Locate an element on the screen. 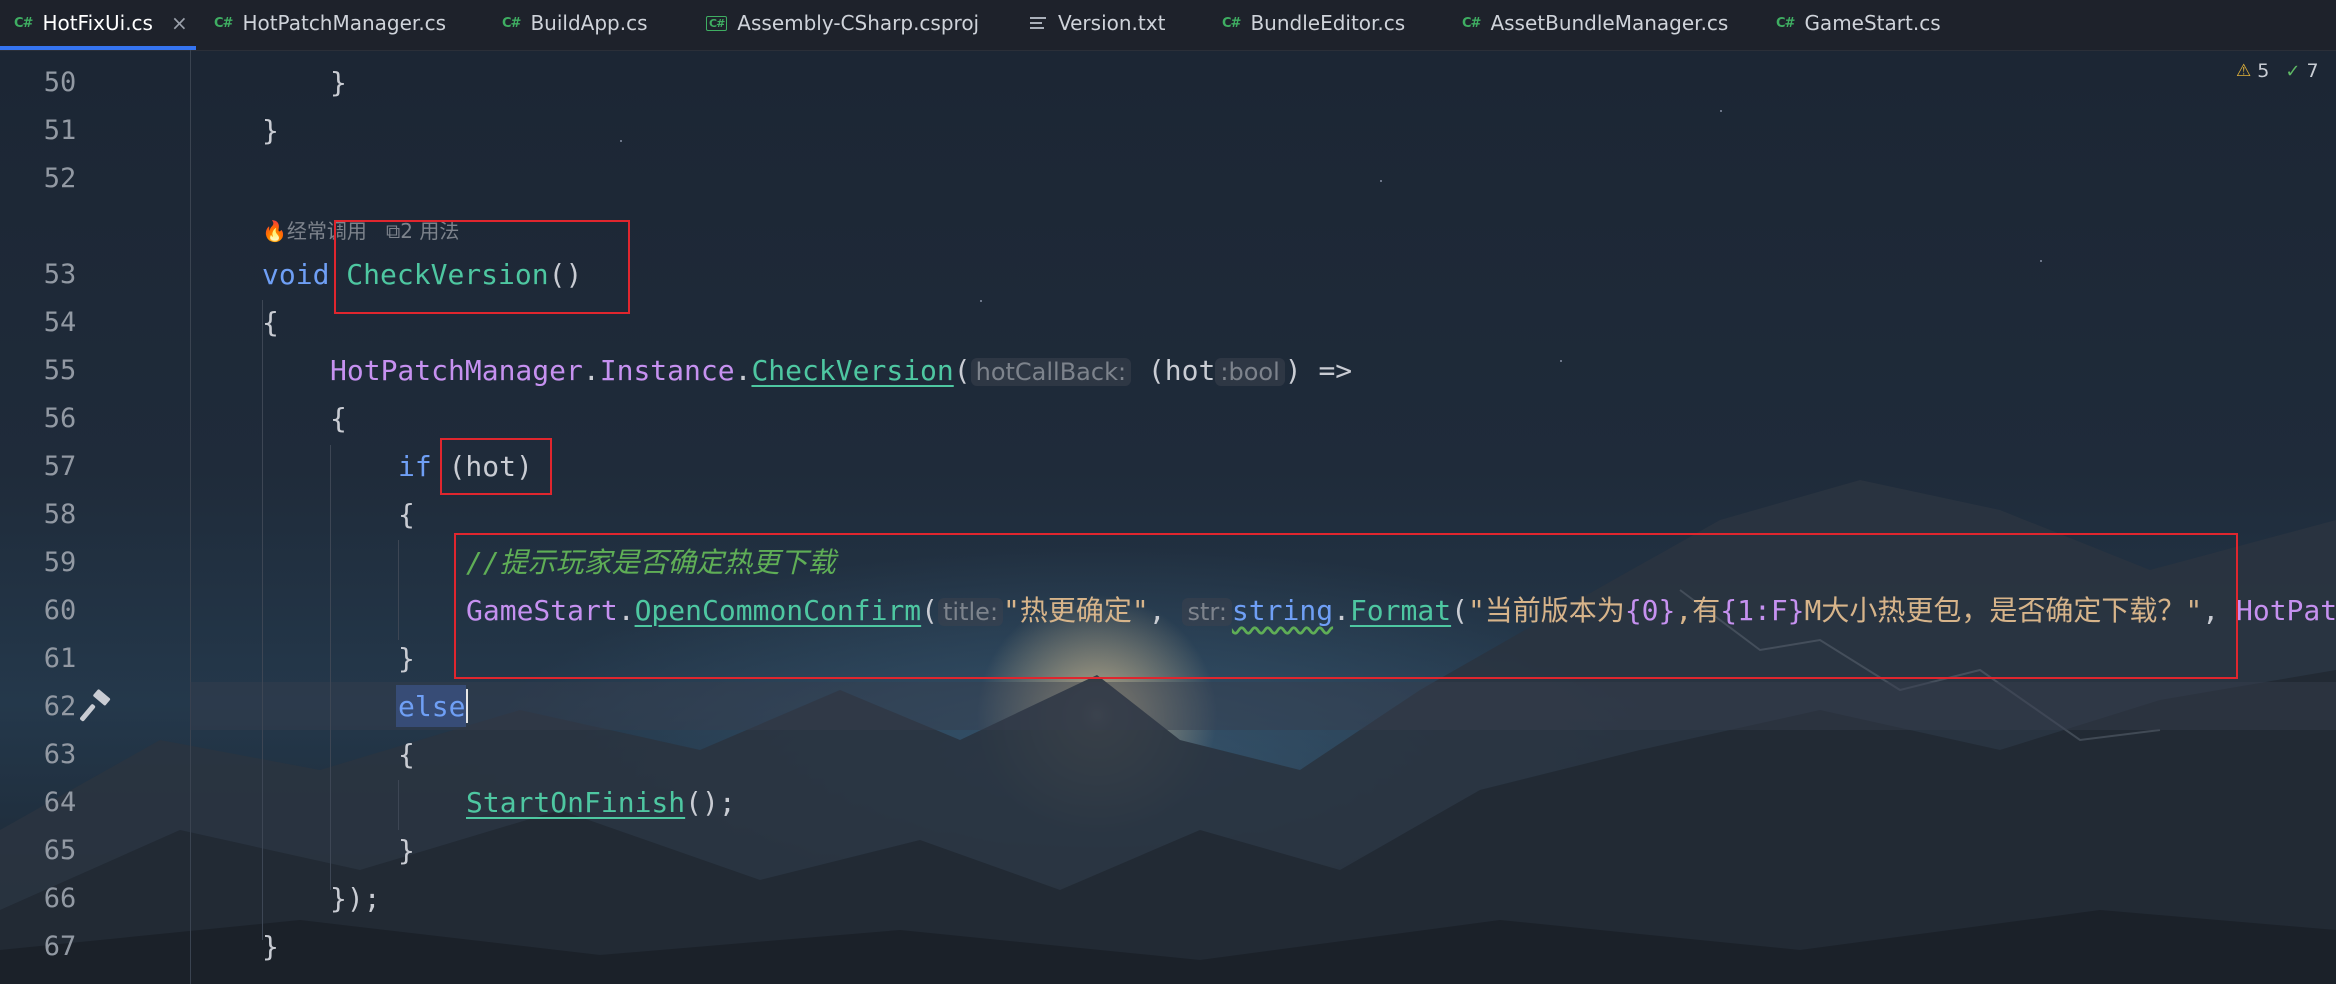 Image resolution: width=2336 pixels, height=984 pixels. code-line-54: { is located at coordinates (270, 322).